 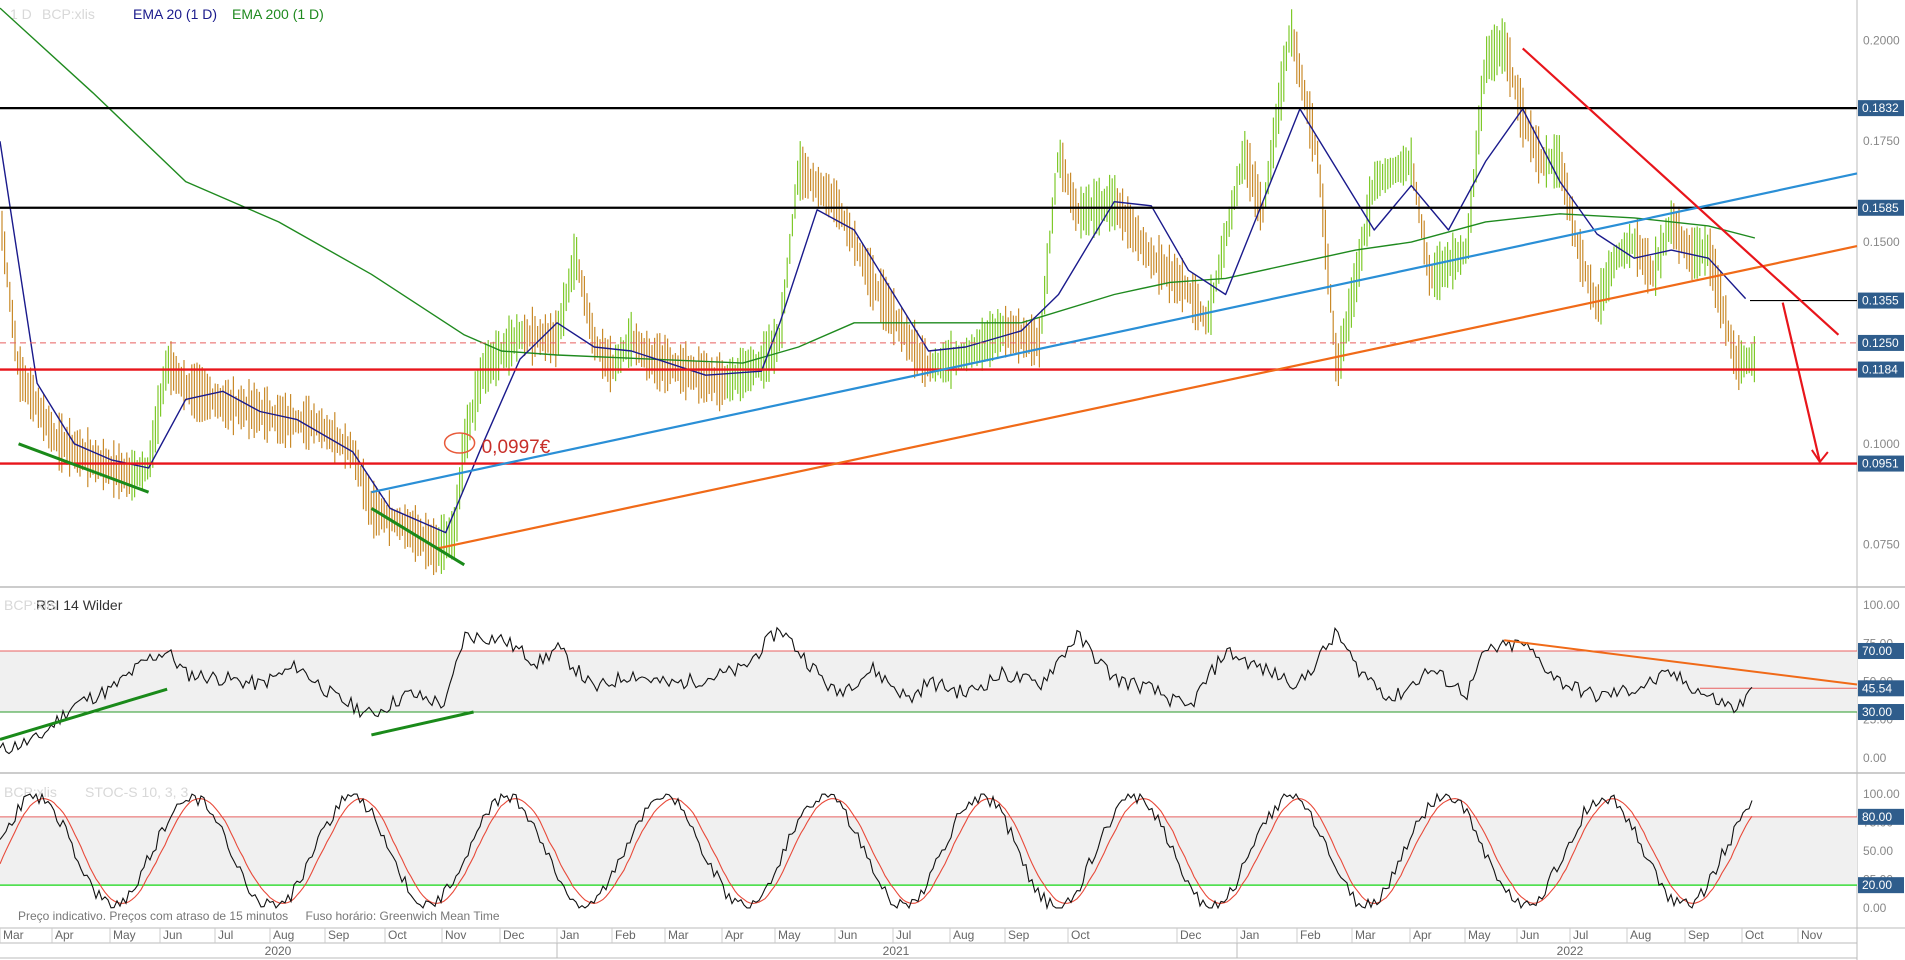 What do you see at coordinates (1570, 951) in the screenshot?
I see `year-label: 2022` at bounding box center [1570, 951].